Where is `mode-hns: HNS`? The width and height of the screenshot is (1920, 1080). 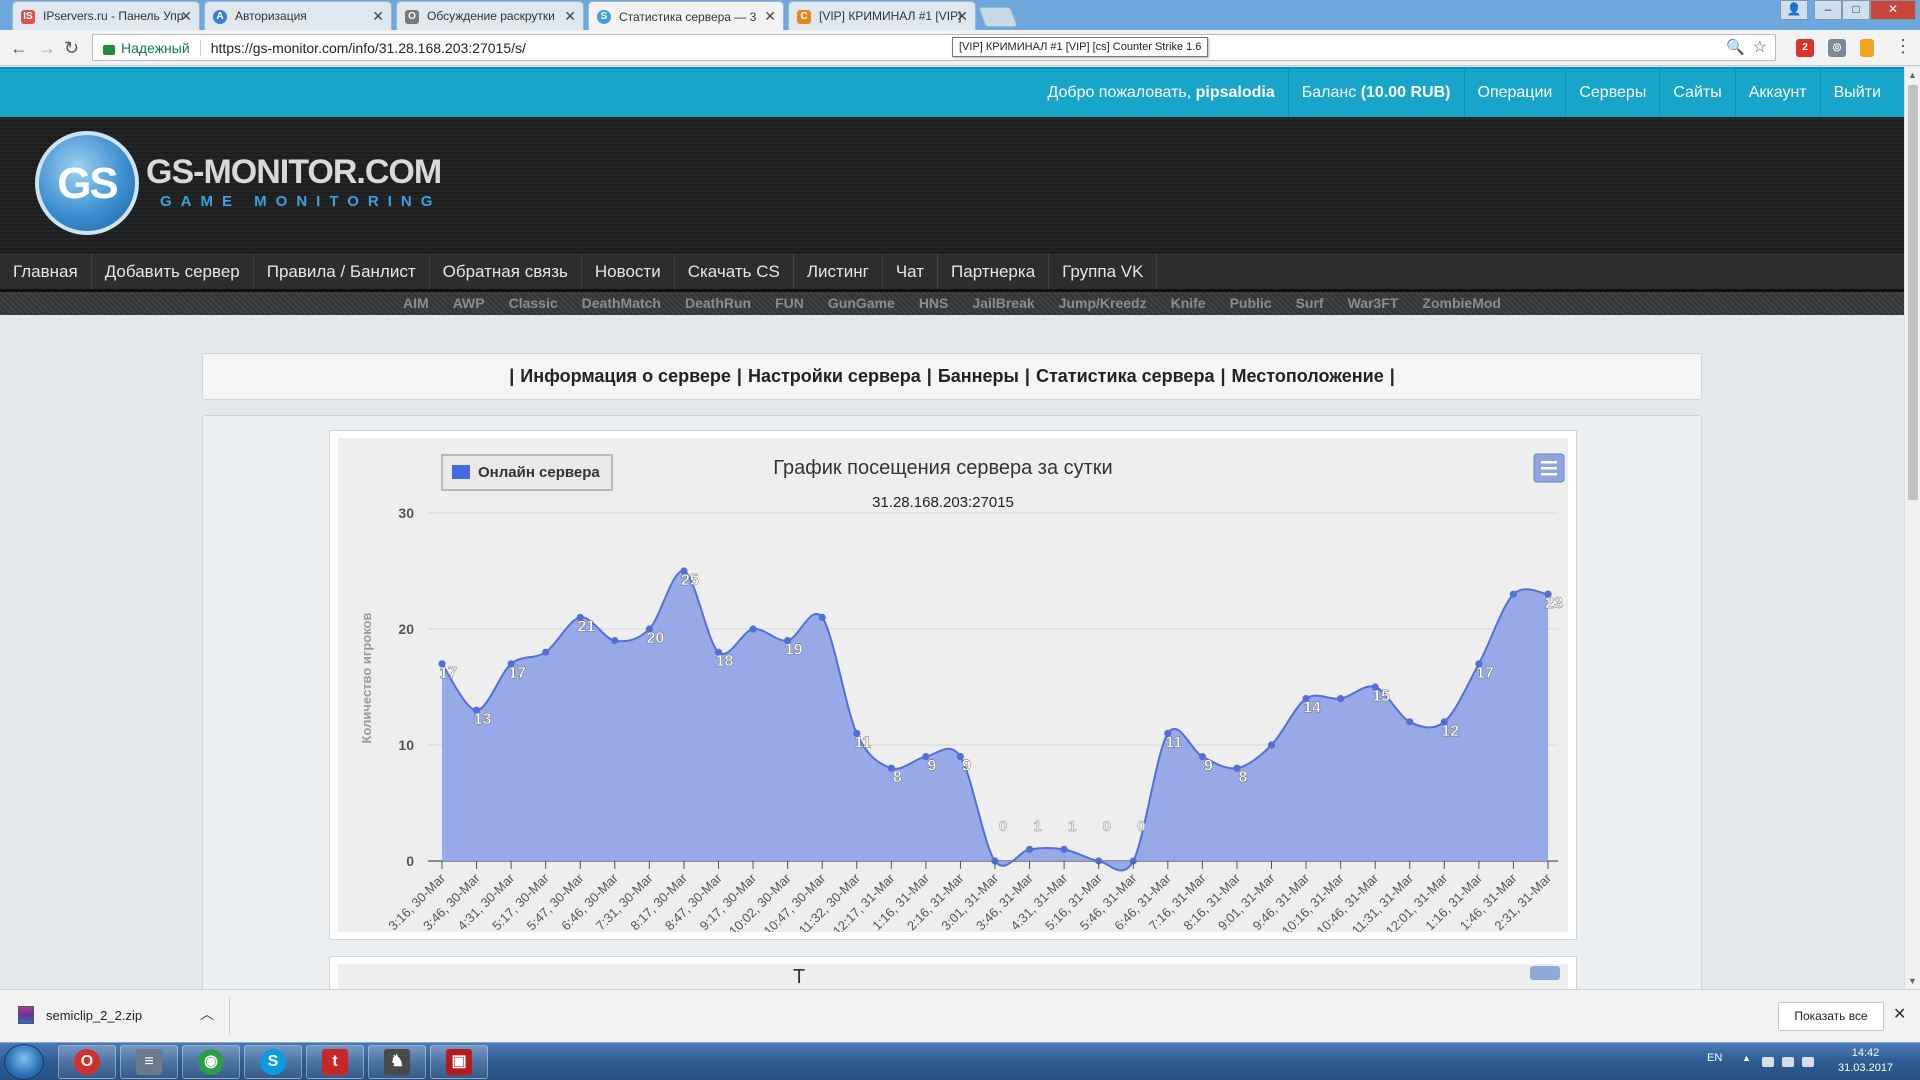 mode-hns: HNS is located at coordinates (934, 303).